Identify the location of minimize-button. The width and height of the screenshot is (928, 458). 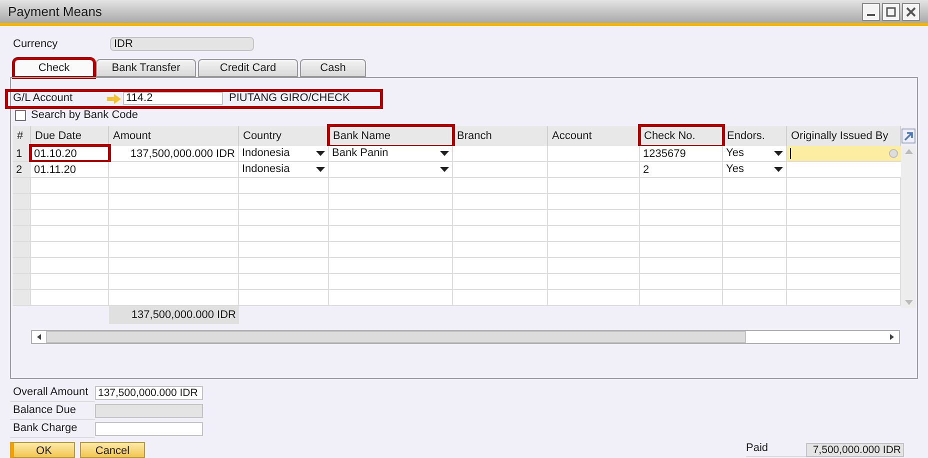
(871, 11).